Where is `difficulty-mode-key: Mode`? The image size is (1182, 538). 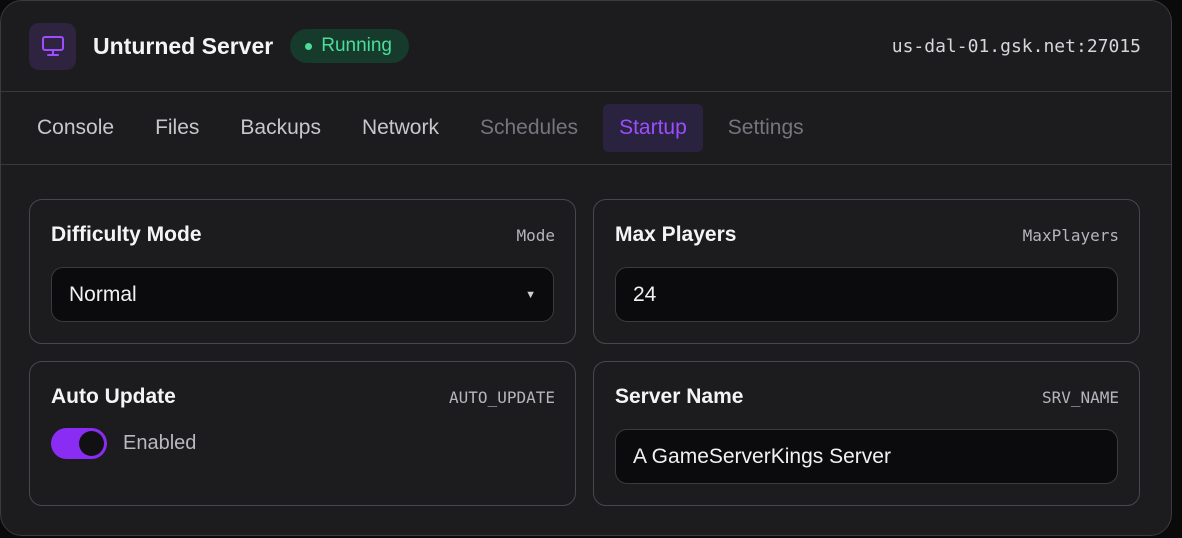 difficulty-mode-key: Mode is located at coordinates (535, 235).